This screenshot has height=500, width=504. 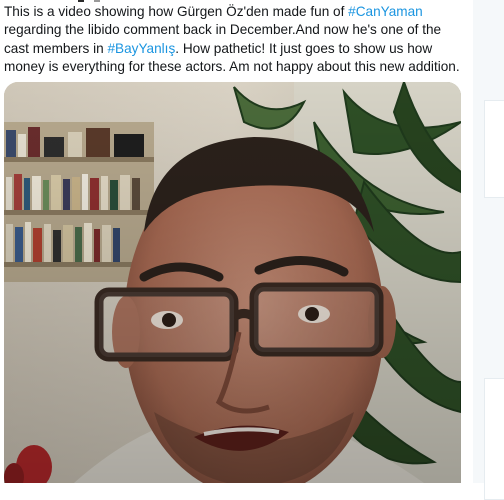 What do you see at coordinates (142, 48) in the screenshot?
I see `hashtag-link: #BayYanlış` at bounding box center [142, 48].